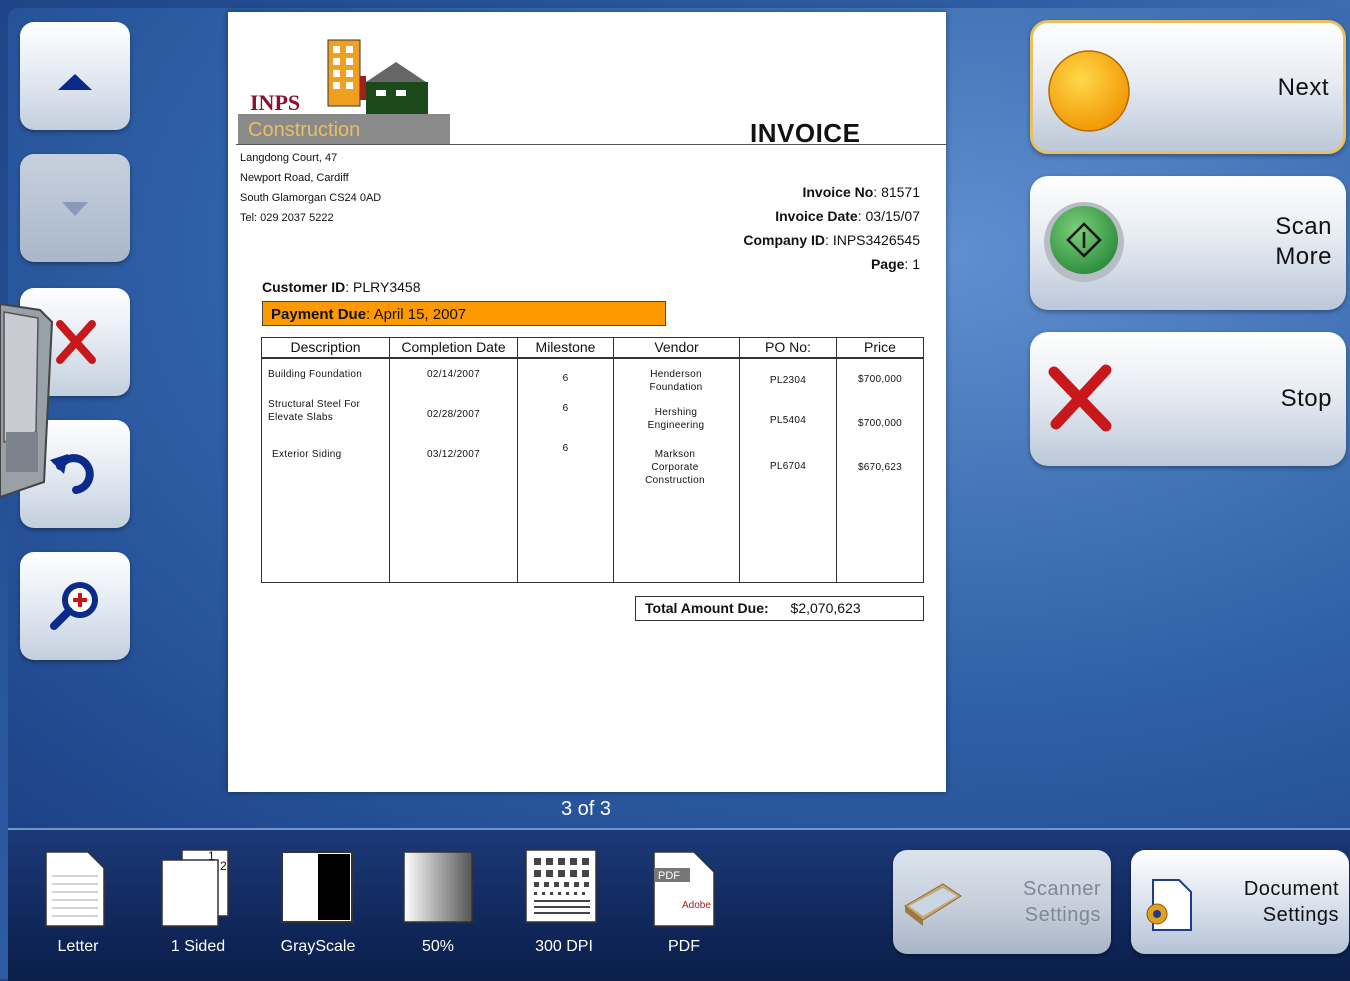  Describe the element at coordinates (565, 347) in the screenshot. I see `col-header: Milestone` at that location.